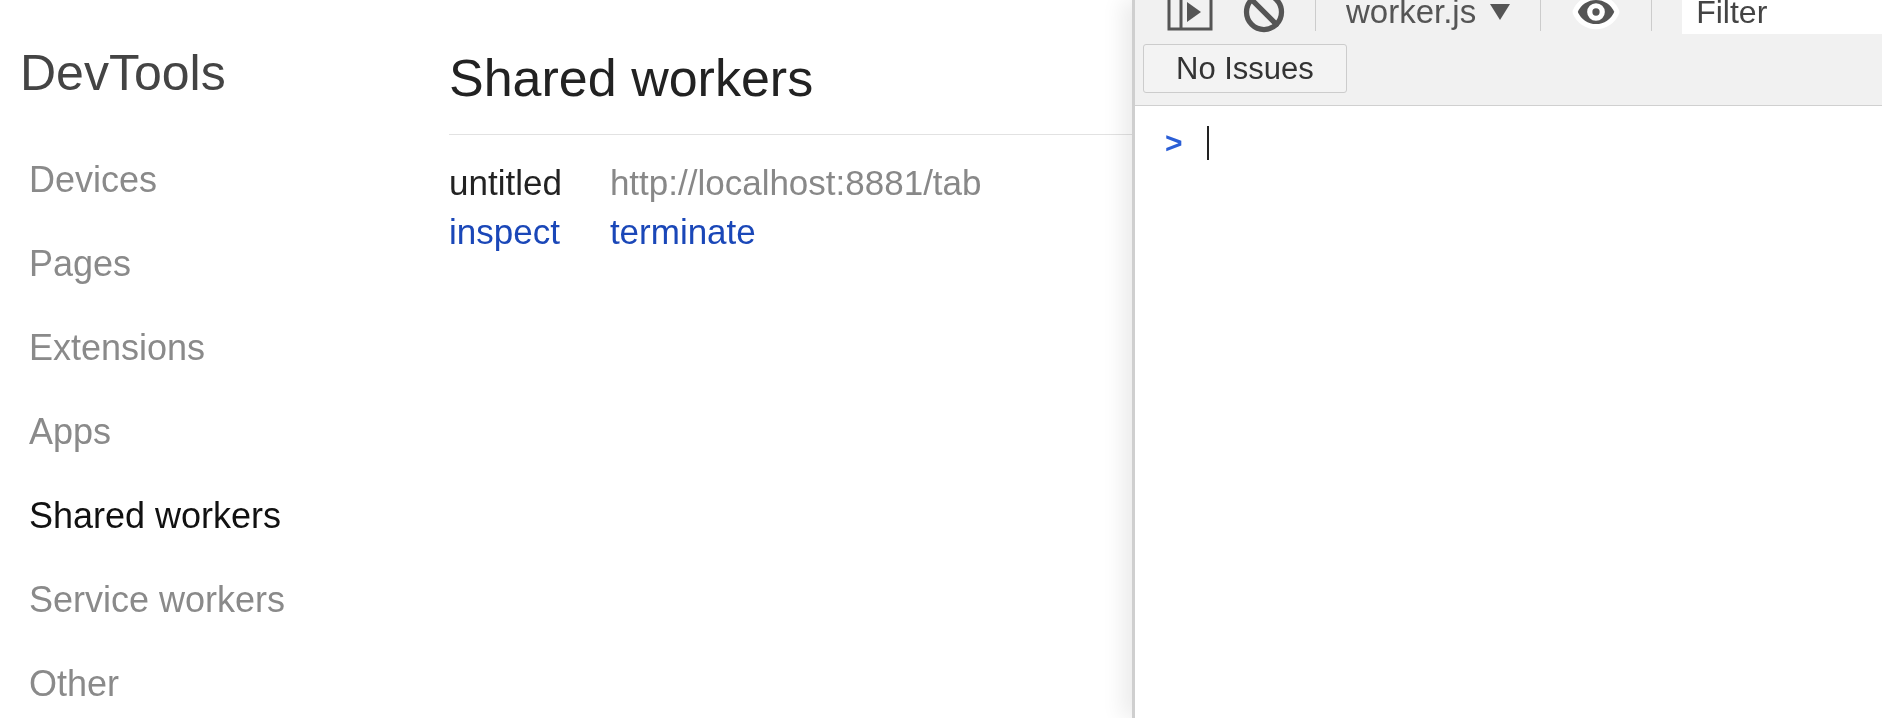  I want to click on issues-button: No Issues, so click(1245, 68).